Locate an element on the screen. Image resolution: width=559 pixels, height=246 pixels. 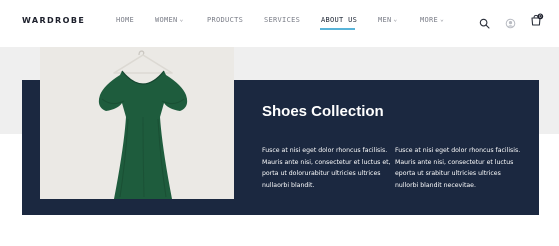
nav-label: PRODUCTS is located at coordinates (225, 20).